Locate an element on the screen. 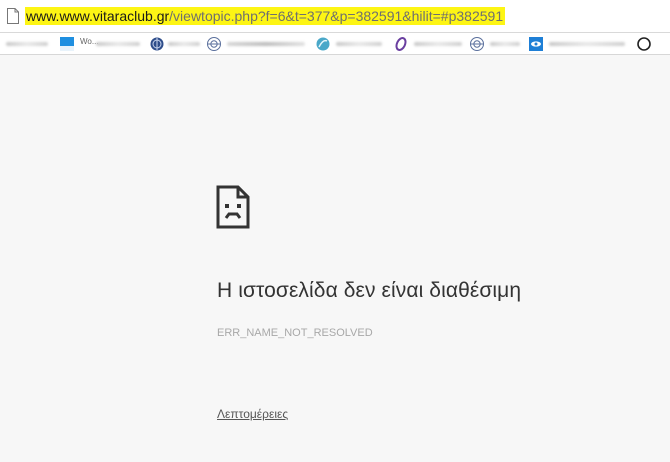 The image size is (670, 462). error-title: Η ιστοσελίδα δεν είναι διαθέσιμη is located at coordinates (369, 290).